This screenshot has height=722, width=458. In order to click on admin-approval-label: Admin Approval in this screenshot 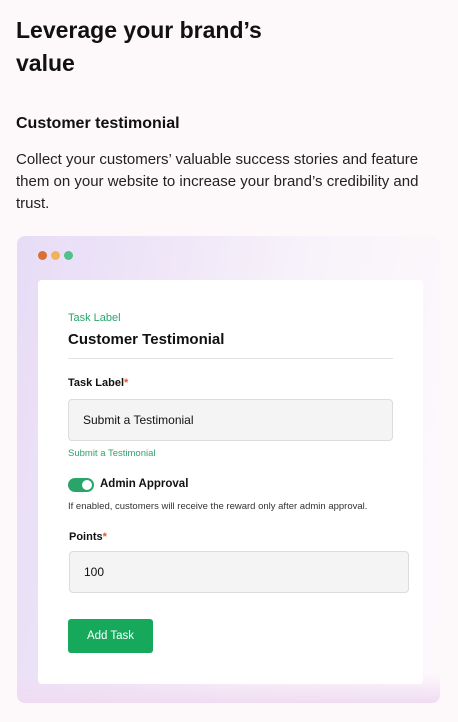, I will do `click(144, 484)`.